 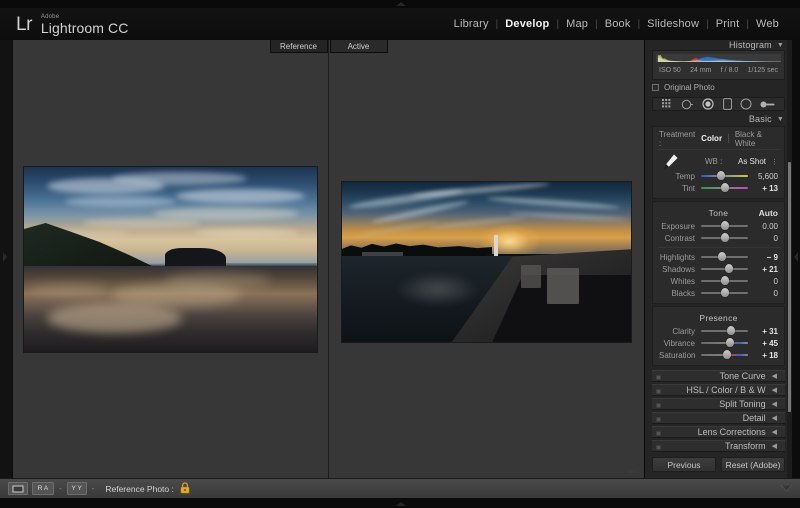 I want to click on slider-saturation: Saturation + 18, so click(x=718, y=355).